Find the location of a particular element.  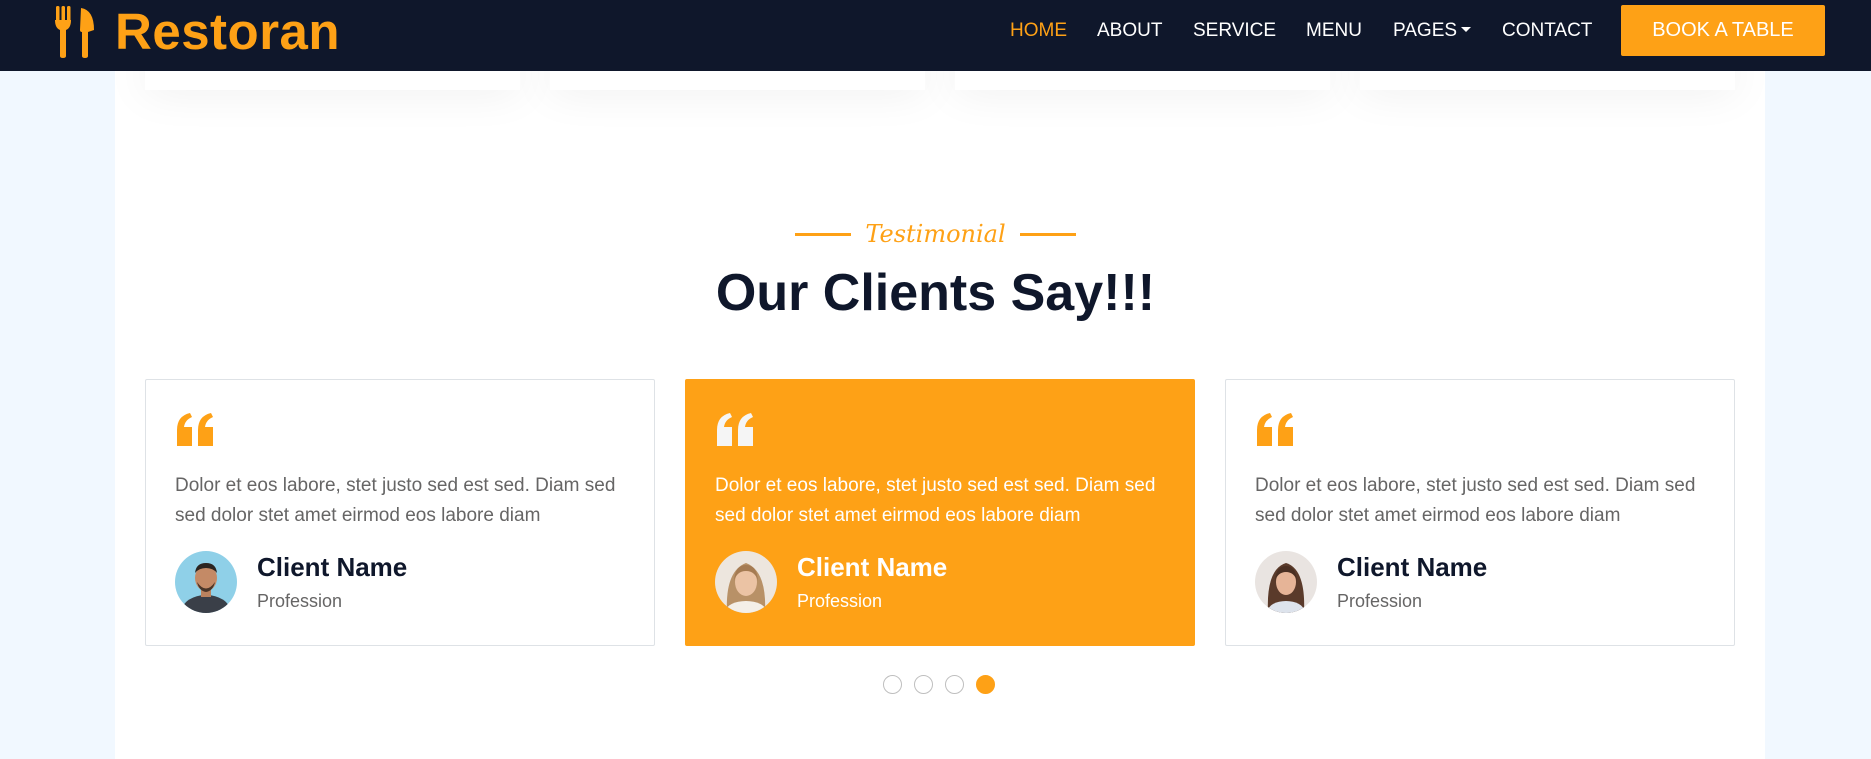

carousel-dots is located at coordinates (935, 685).